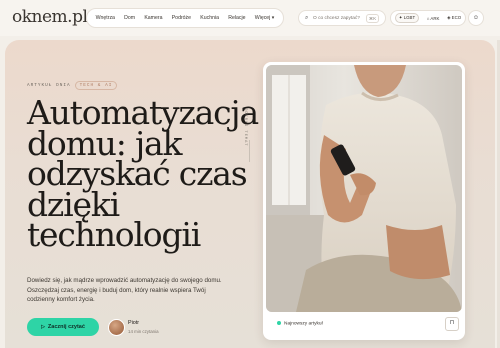 The width and height of the screenshot is (500, 348). I want to click on search-icon: ⌕, so click(307, 18).